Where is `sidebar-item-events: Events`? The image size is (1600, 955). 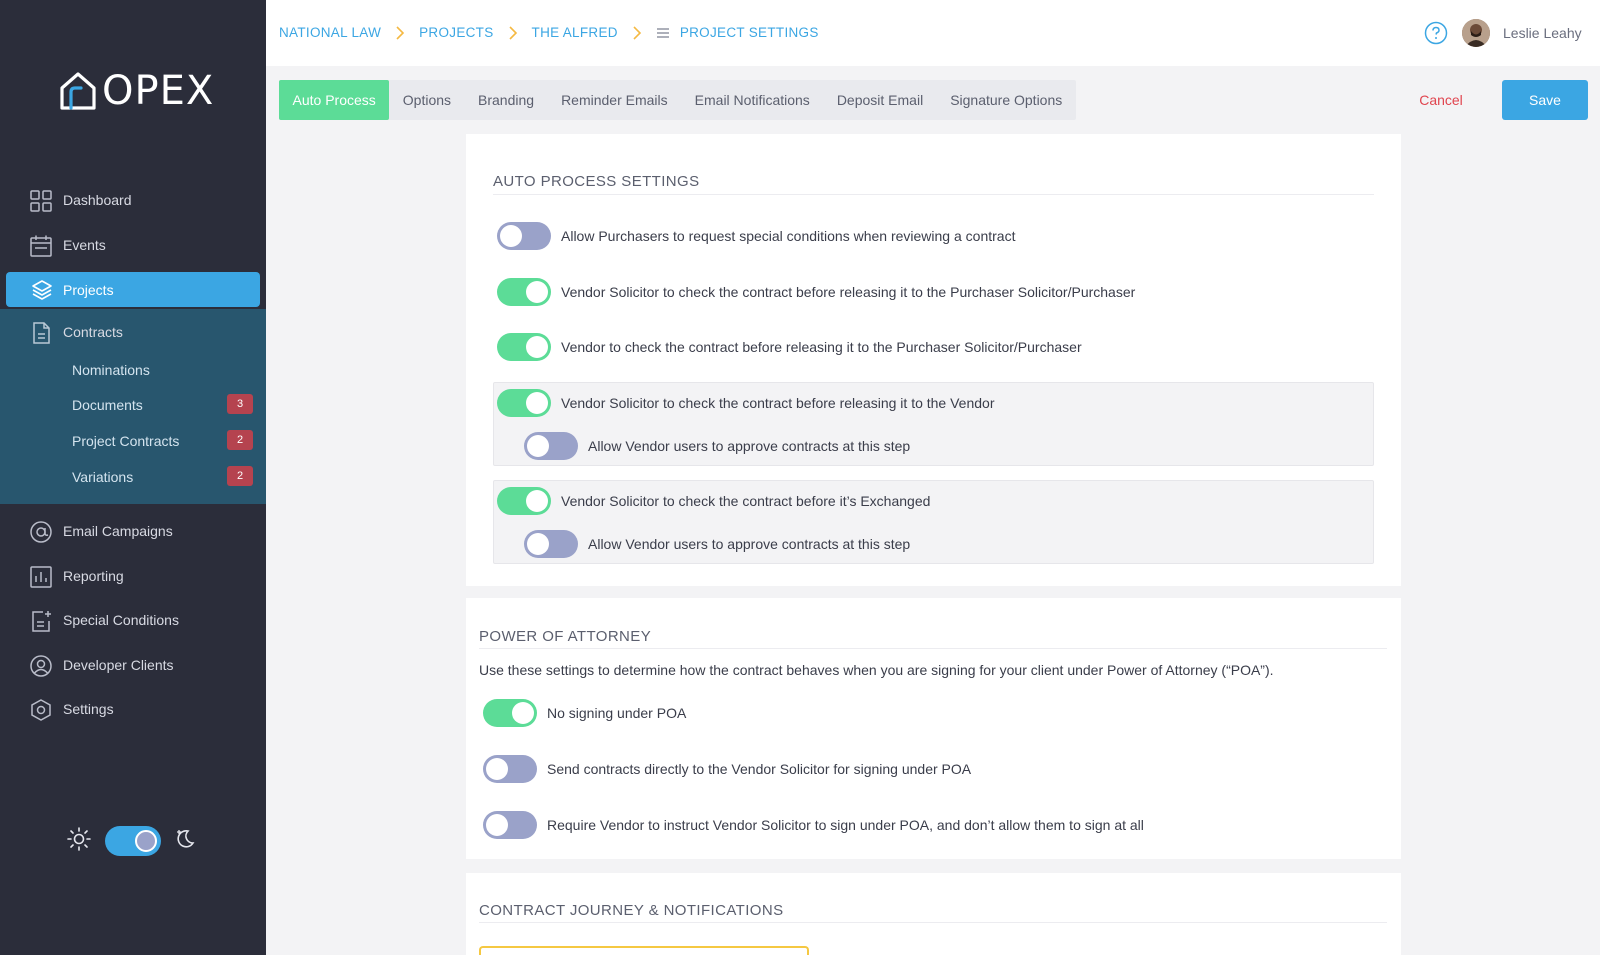
sidebar-item-events: Events is located at coordinates (133, 245).